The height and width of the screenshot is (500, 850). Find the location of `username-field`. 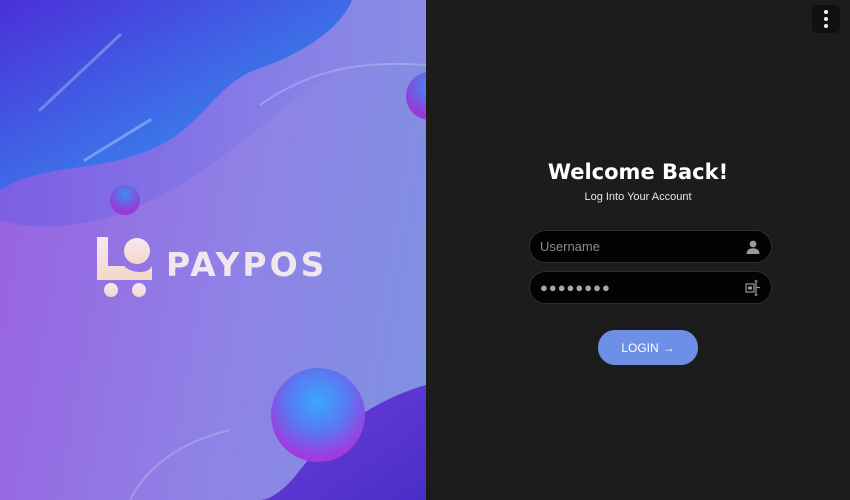

username-field is located at coordinates (650, 246).